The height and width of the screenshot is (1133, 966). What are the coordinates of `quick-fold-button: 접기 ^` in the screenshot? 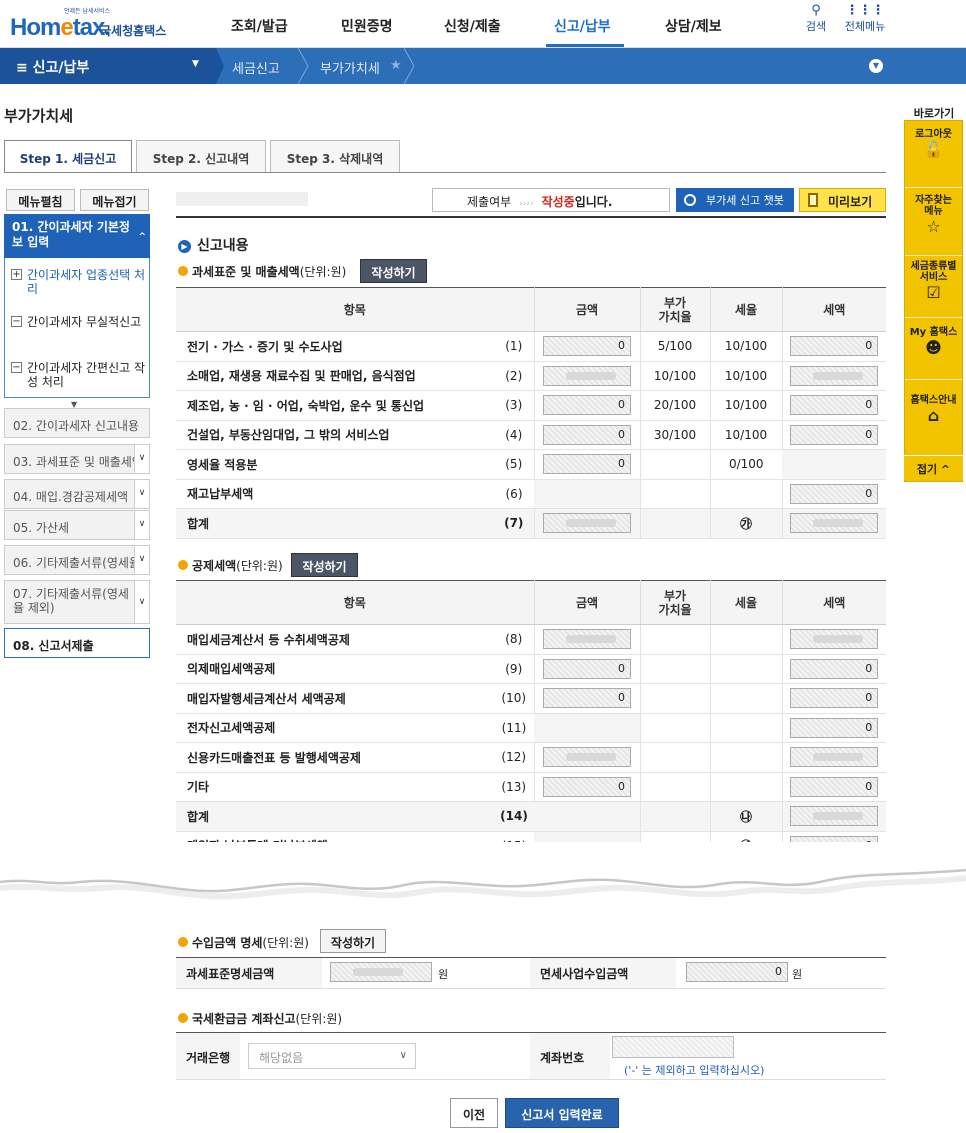 It's located at (933, 467).